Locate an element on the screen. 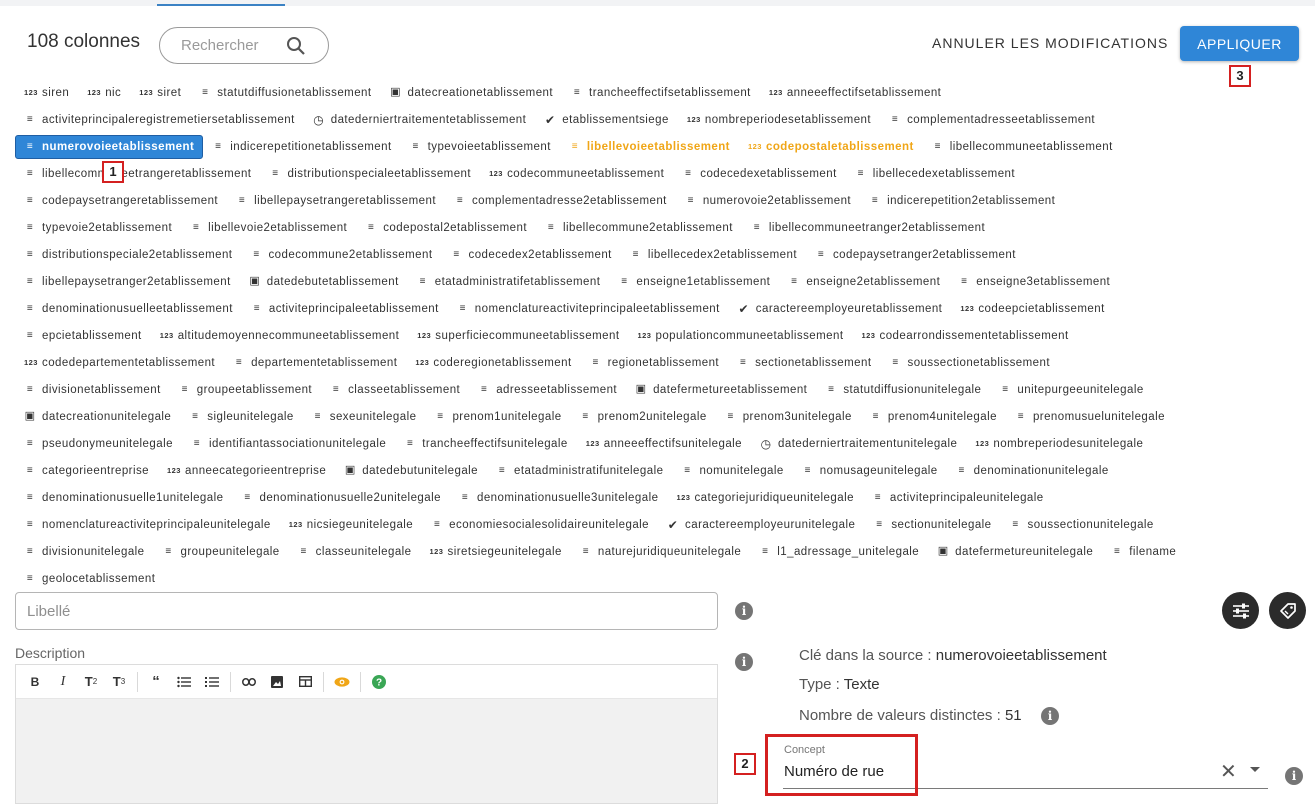 This screenshot has height=804, width=1315. description-editor: B I T2 T3 “ ? is located at coordinates (366, 734).